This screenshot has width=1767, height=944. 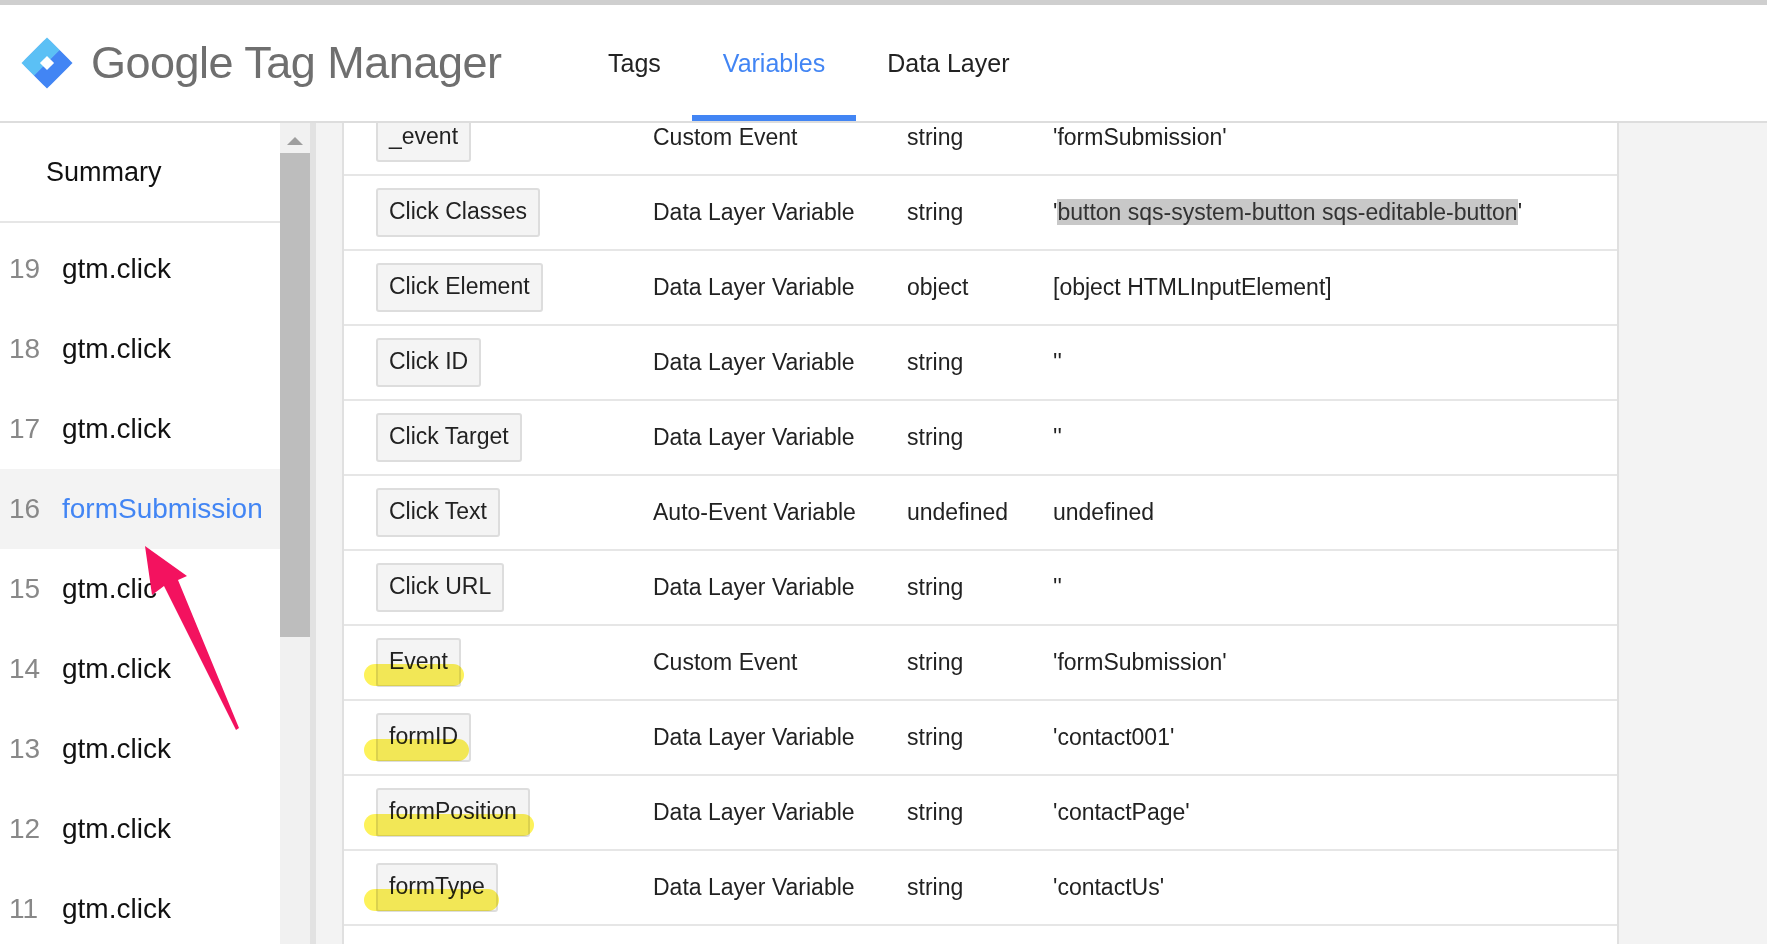 What do you see at coordinates (24, 909) in the screenshot?
I see `event-number: 11` at bounding box center [24, 909].